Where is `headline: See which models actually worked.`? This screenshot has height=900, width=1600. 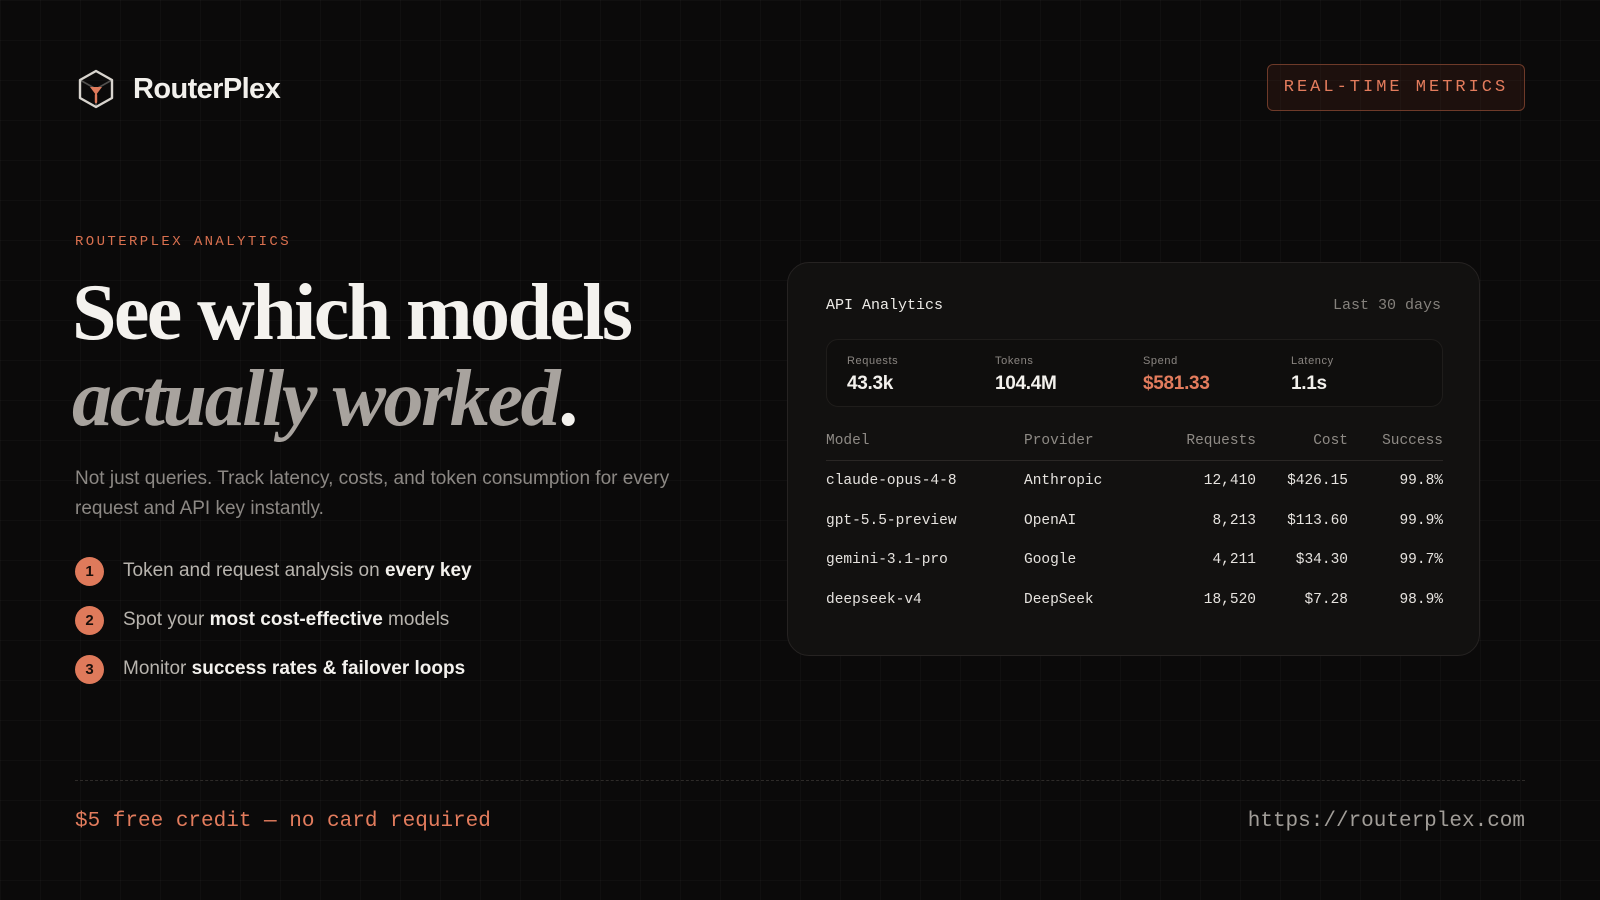 headline: See which models actually worked. is located at coordinates (352, 355).